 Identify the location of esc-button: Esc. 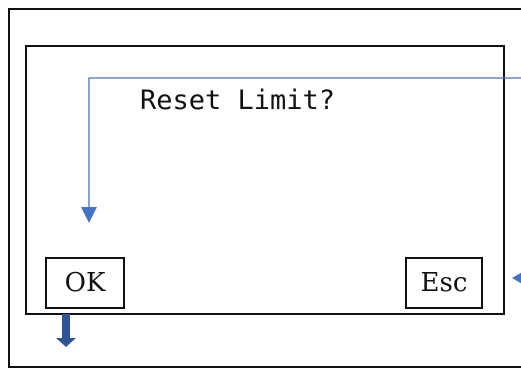
(444, 283).